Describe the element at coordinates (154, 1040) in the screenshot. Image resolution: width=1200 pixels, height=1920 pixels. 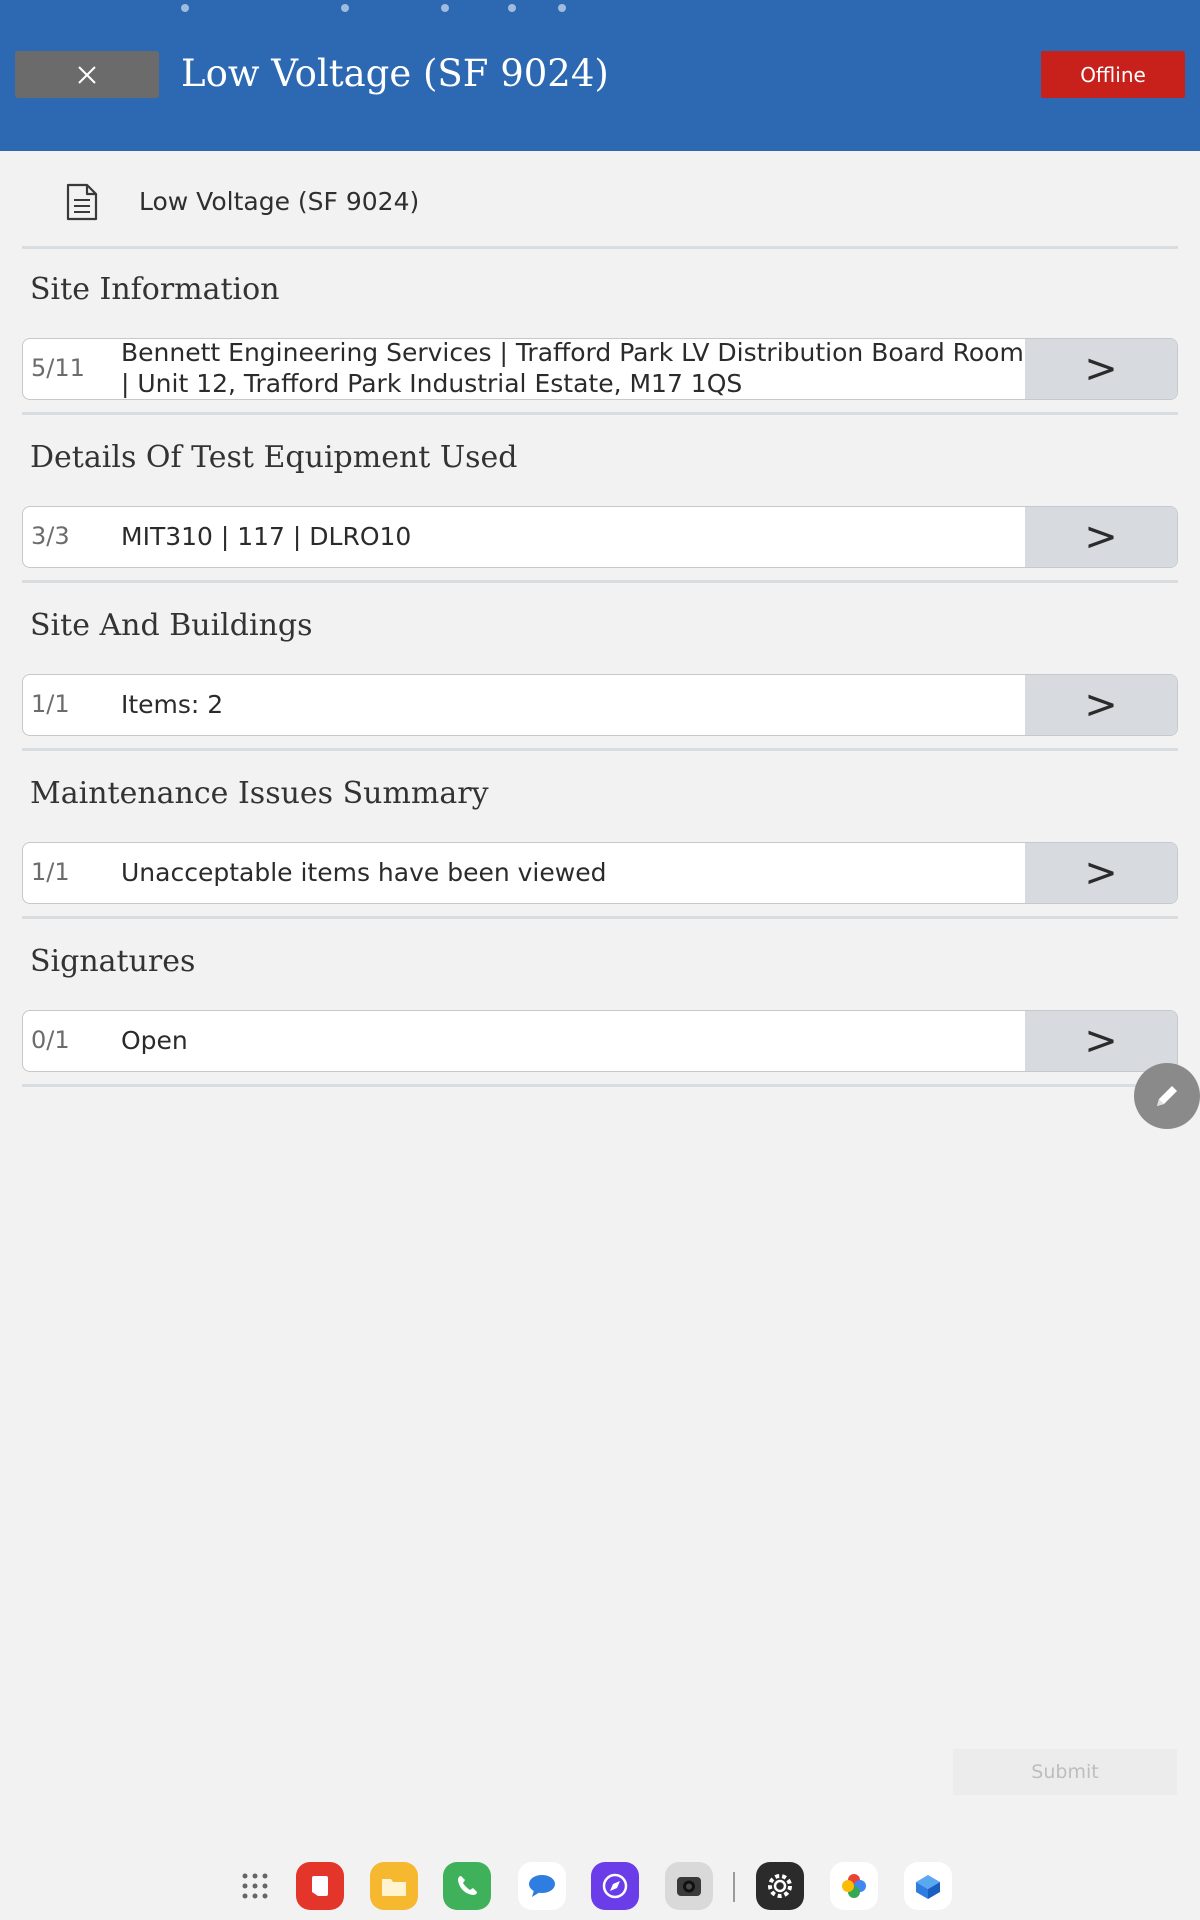
I see `section-summary: Open` at that location.